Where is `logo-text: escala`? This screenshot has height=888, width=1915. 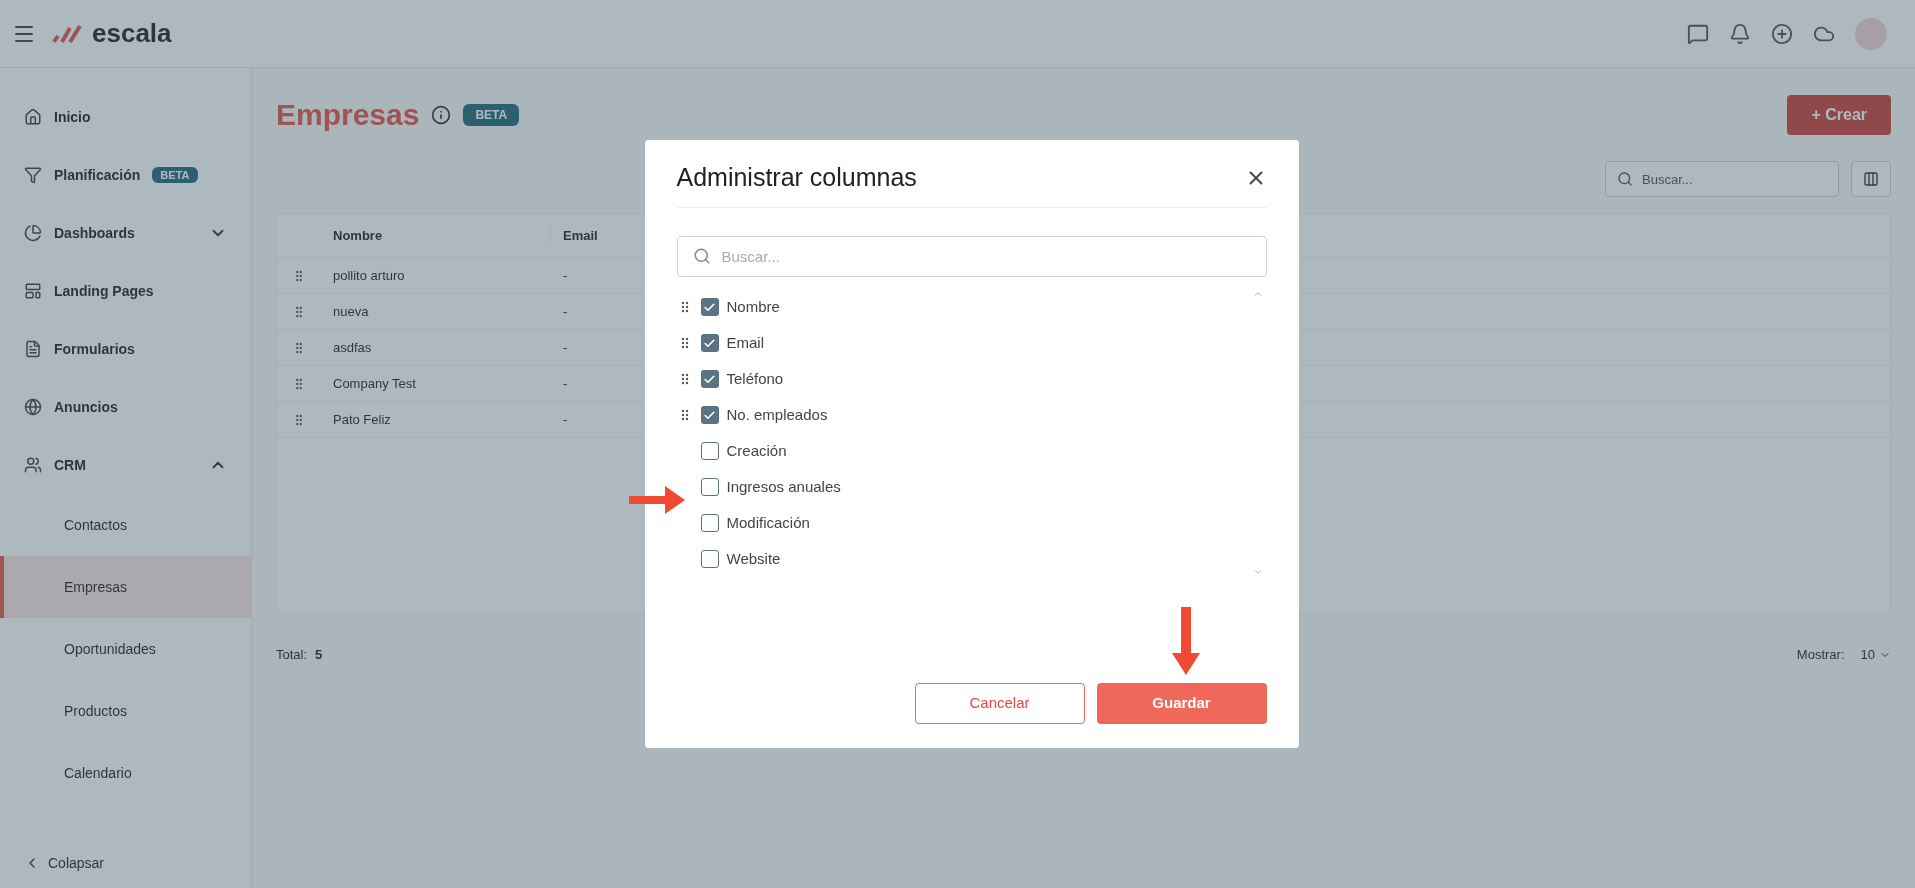
logo-text: escala is located at coordinates (132, 33).